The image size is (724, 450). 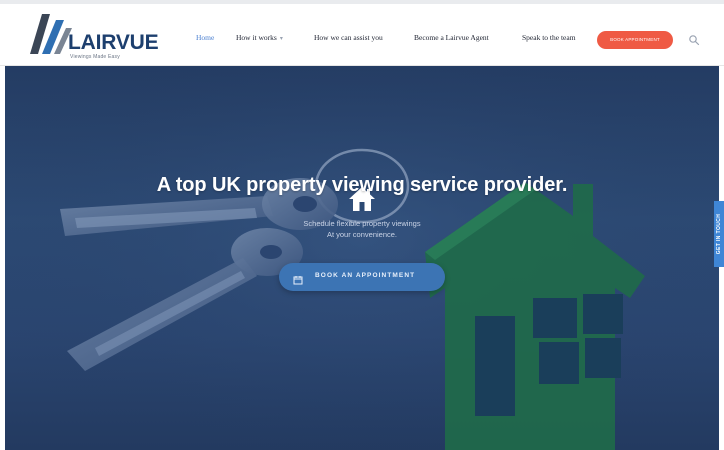 What do you see at coordinates (348, 37) in the screenshot?
I see `nav-assist: How we can assist you` at bounding box center [348, 37].